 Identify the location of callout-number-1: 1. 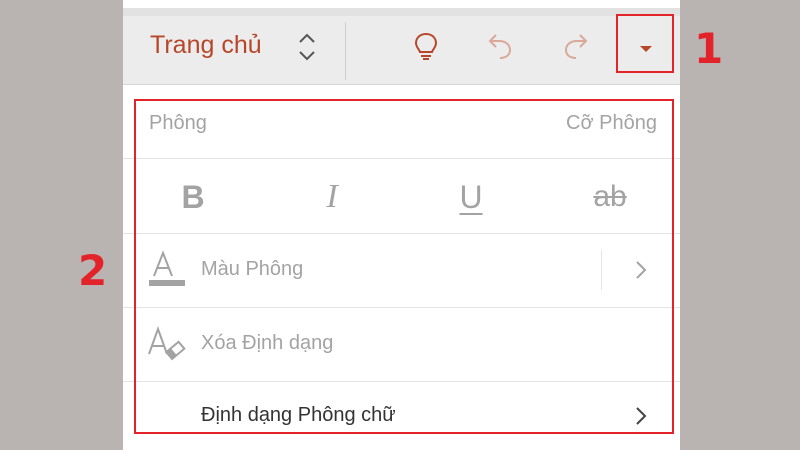
(709, 48).